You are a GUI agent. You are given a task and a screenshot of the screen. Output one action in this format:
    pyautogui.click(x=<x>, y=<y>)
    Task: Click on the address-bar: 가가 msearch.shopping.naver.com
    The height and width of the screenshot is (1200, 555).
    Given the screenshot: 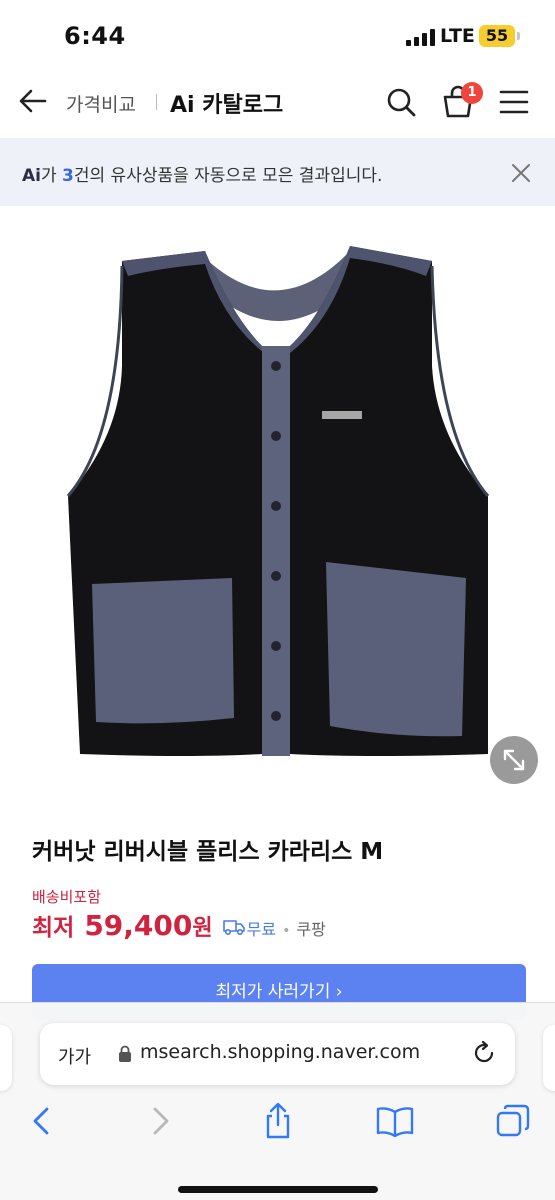 What is the action you would take?
    pyautogui.click(x=277, y=1054)
    